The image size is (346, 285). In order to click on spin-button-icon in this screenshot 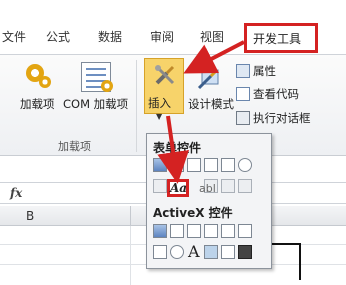, I will do `click(211, 165)`.